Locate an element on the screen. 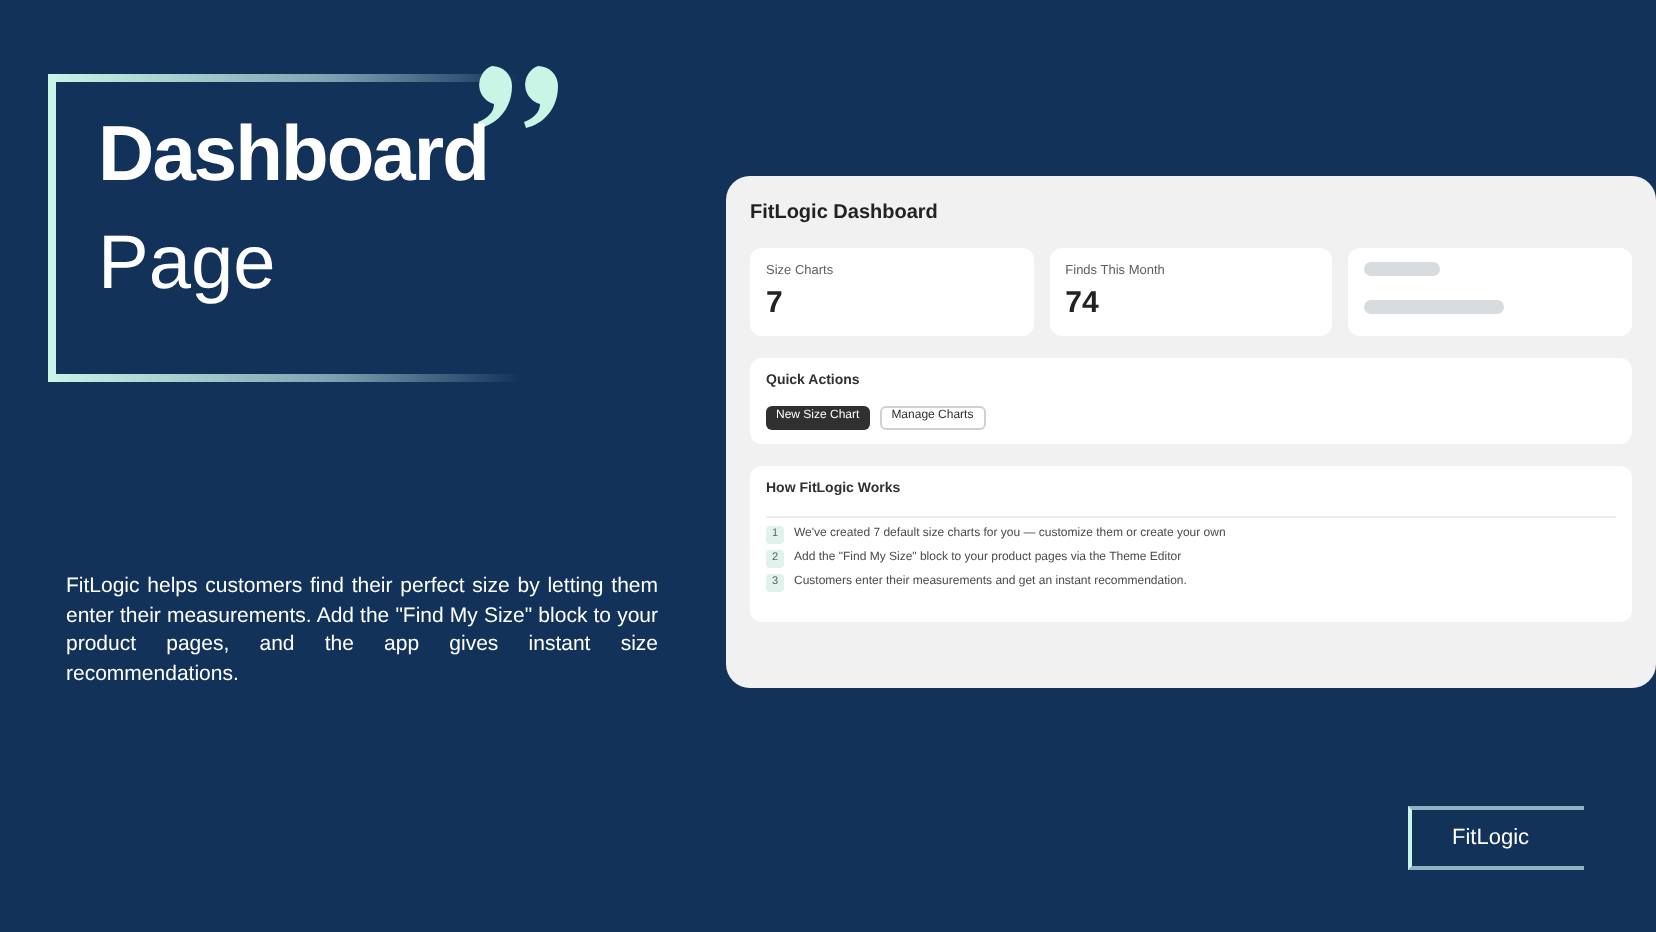  page-title: Dashboard is located at coordinates (293, 155).